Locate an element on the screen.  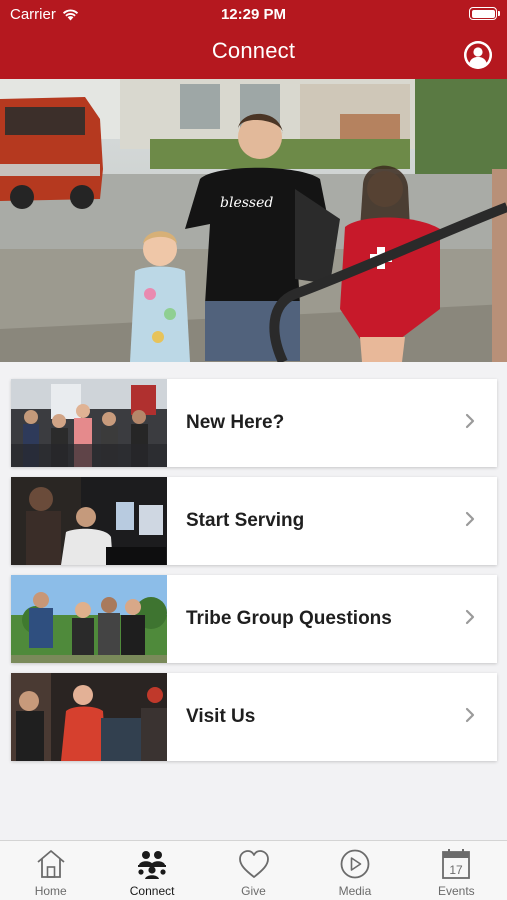
preacher-photo is located at coordinates (89, 717).